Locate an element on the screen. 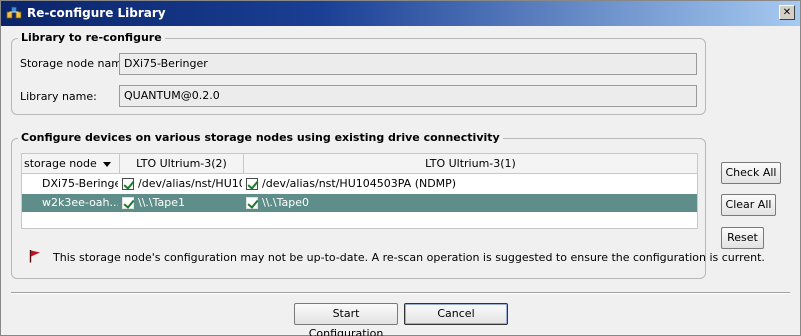 Image resolution: width=801 pixels, height=336 pixels. close-button: ✕ is located at coordinates (787, 12).